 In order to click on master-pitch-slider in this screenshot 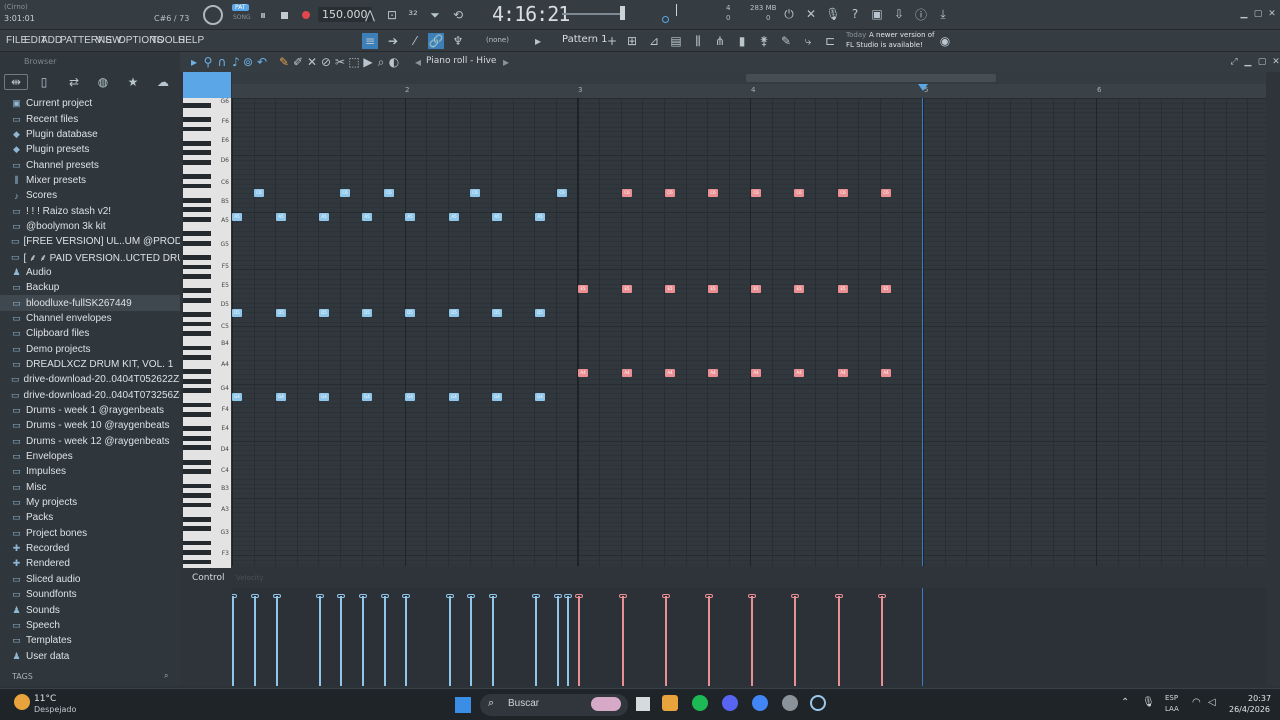, I will do `click(592, 14)`.